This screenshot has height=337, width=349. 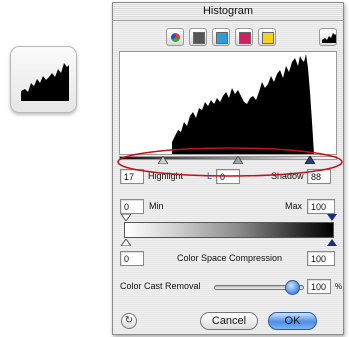 I want to click on ok-button: OK, so click(x=292, y=321).